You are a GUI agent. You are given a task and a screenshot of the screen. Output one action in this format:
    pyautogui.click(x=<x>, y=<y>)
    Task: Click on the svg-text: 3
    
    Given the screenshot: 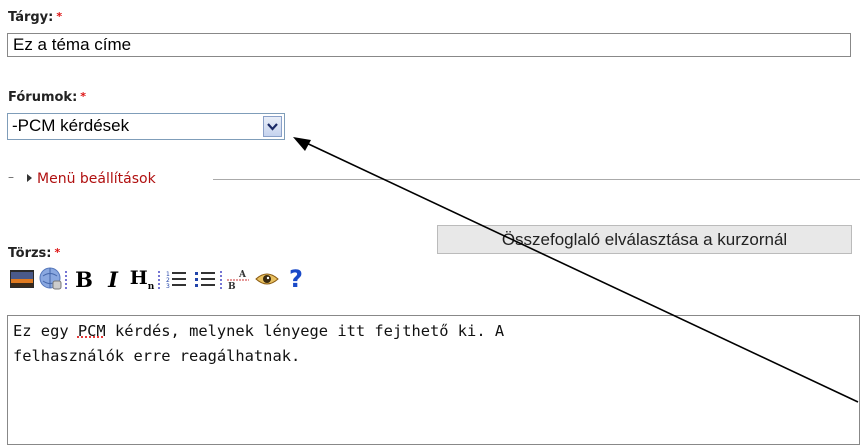 What is the action you would take?
    pyautogui.click(x=168, y=286)
    